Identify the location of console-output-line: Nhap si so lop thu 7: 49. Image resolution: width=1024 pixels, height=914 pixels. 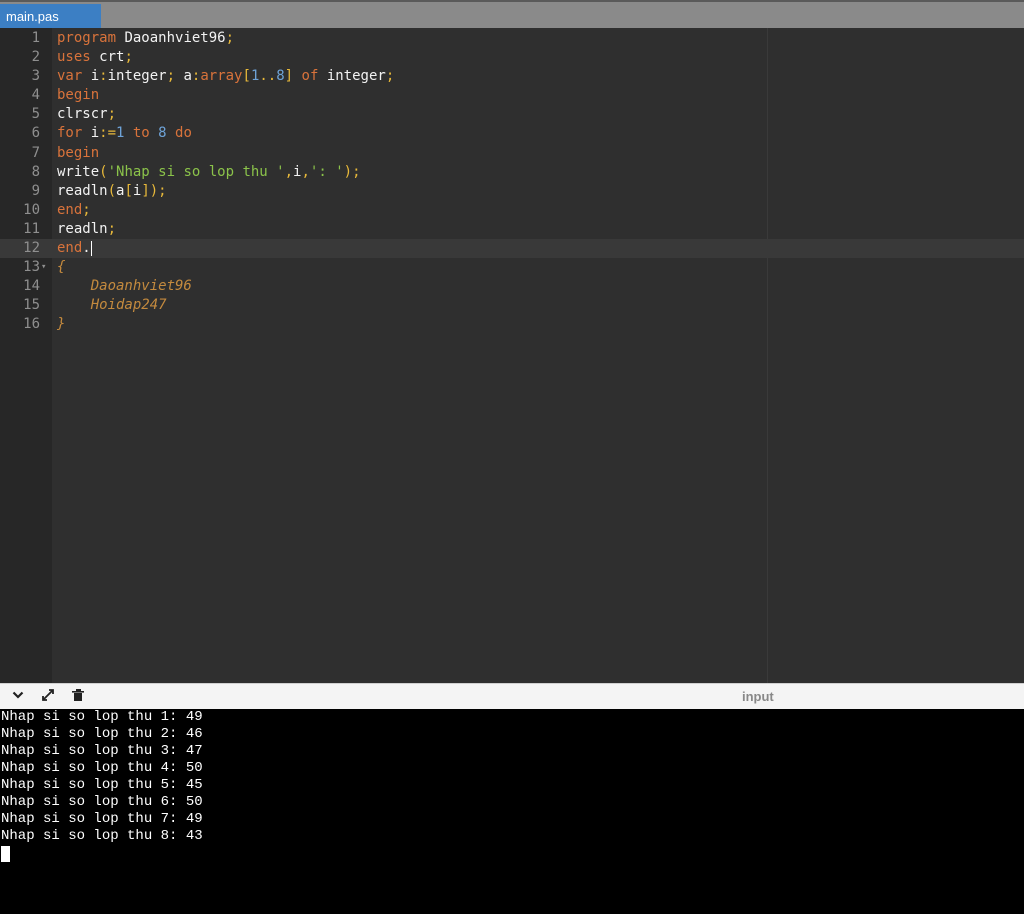
(102, 819).